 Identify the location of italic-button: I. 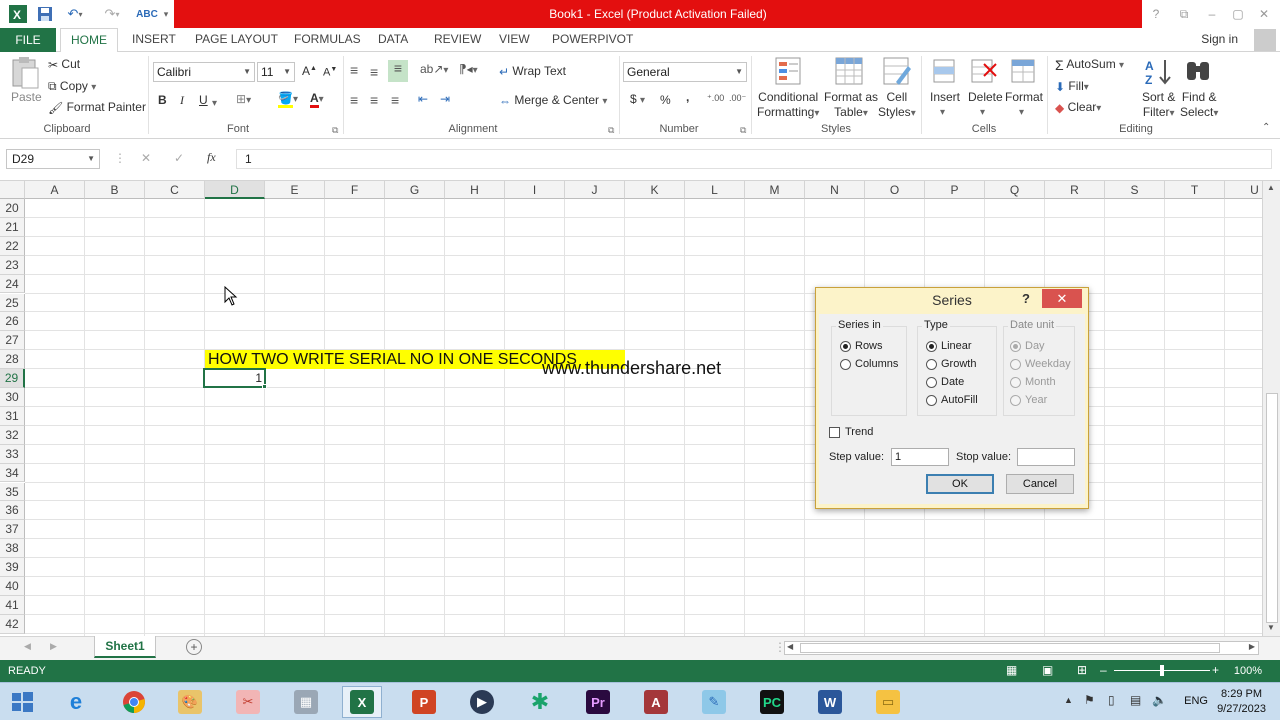
(182, 100).